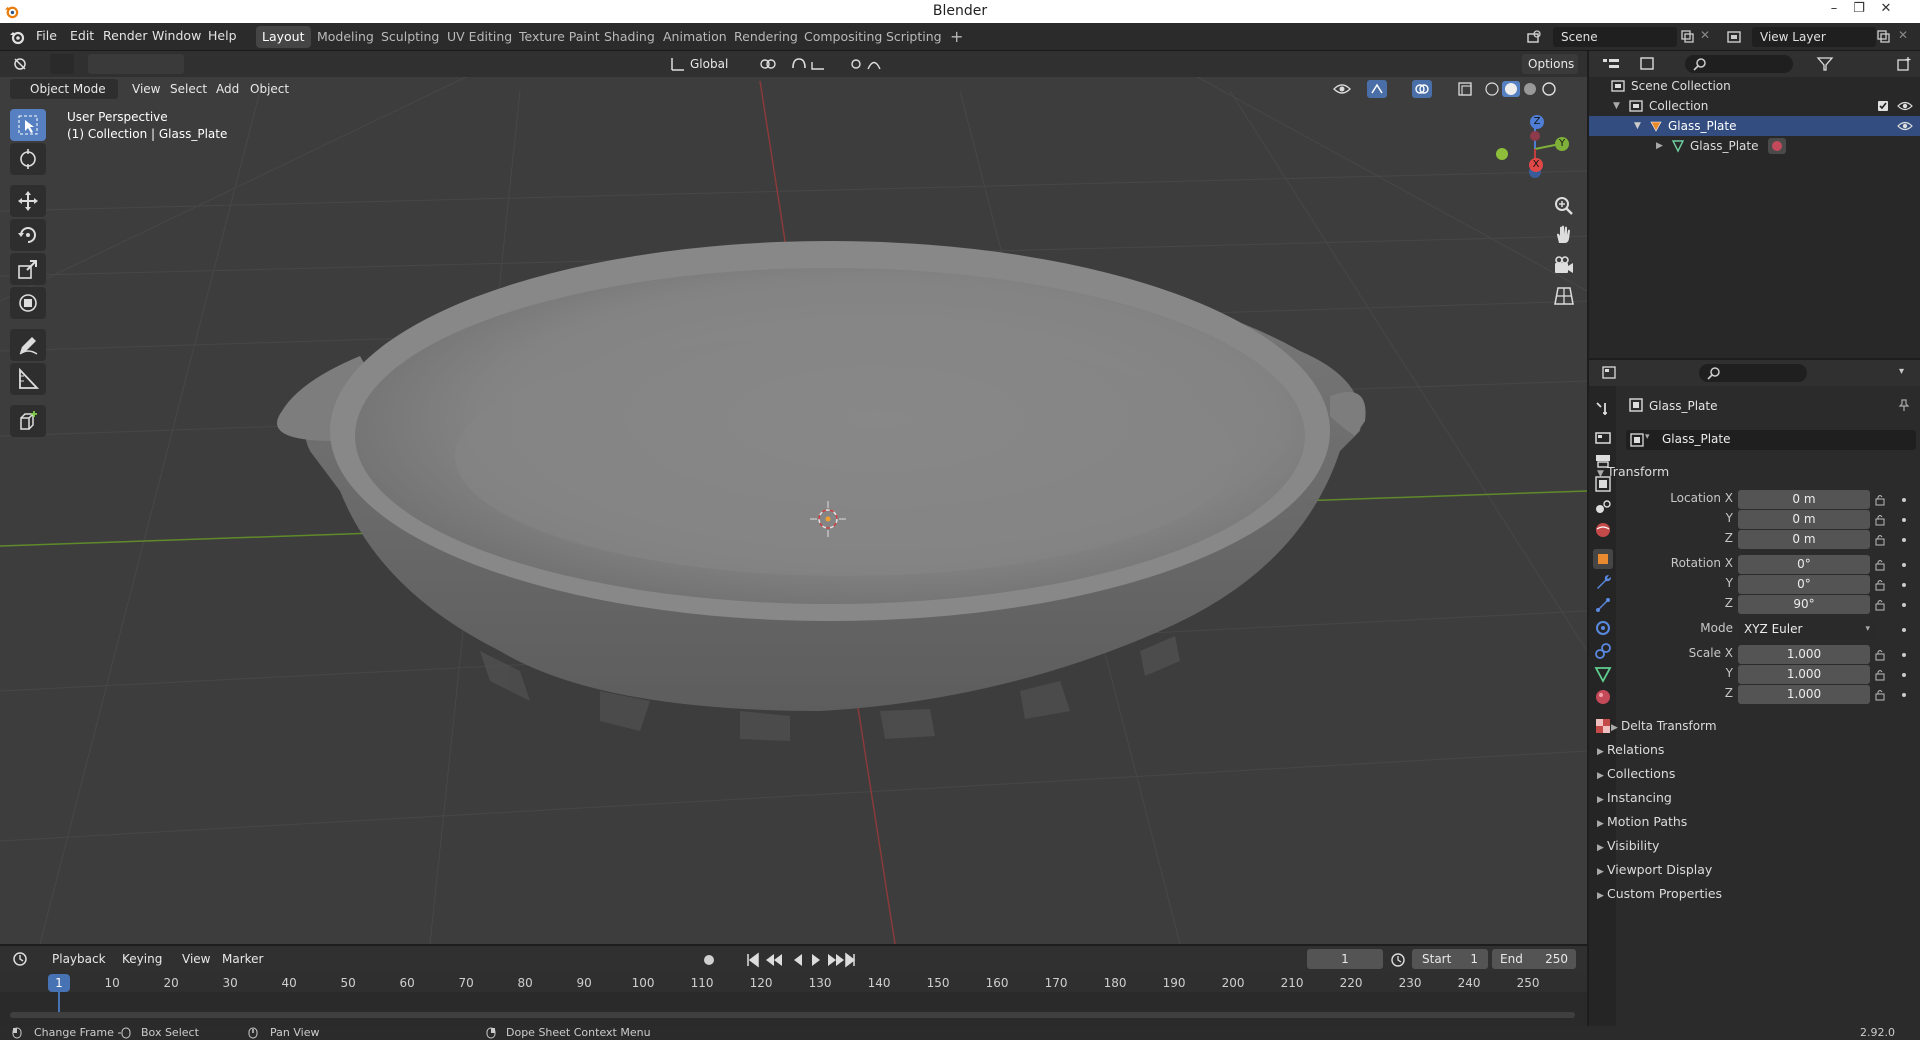 The width and height of the screenshot is (1920, 1040). Describe the element at coordinates (629, 37) in the screenshot. I see `tab-shading: Shading` at that location.